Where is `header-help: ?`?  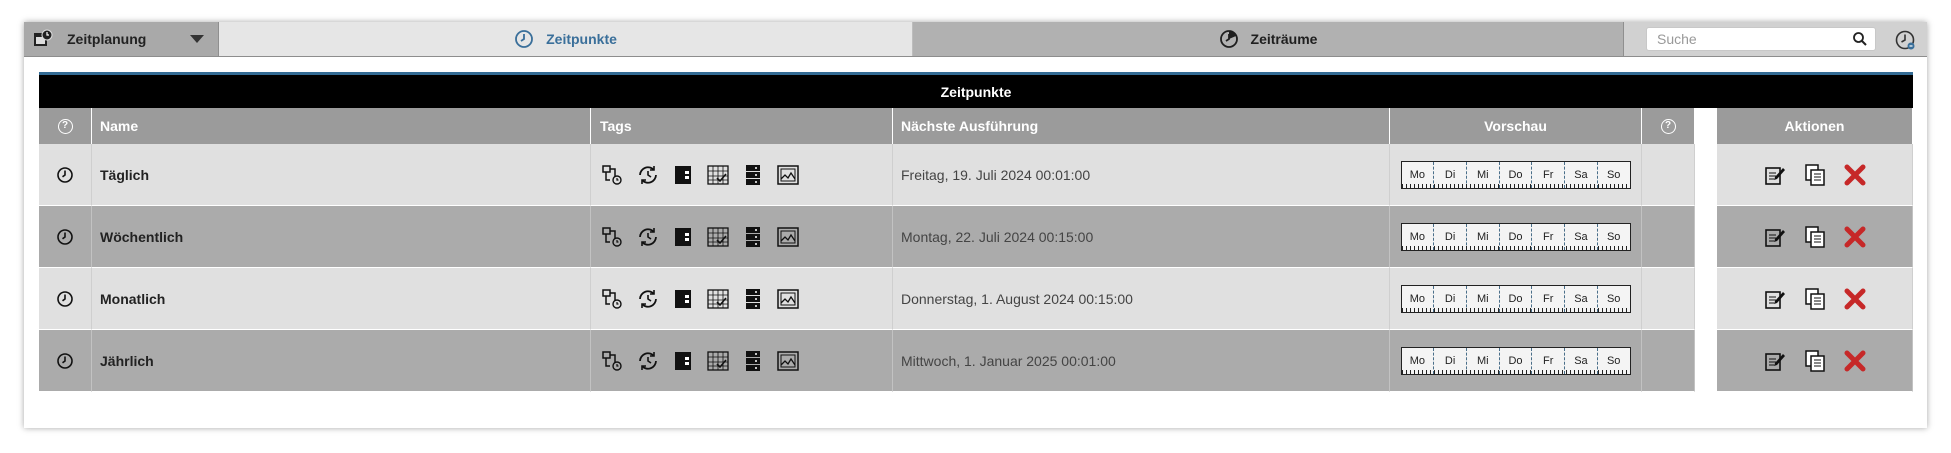 header-help: ? is located at coordinates (65, 126).